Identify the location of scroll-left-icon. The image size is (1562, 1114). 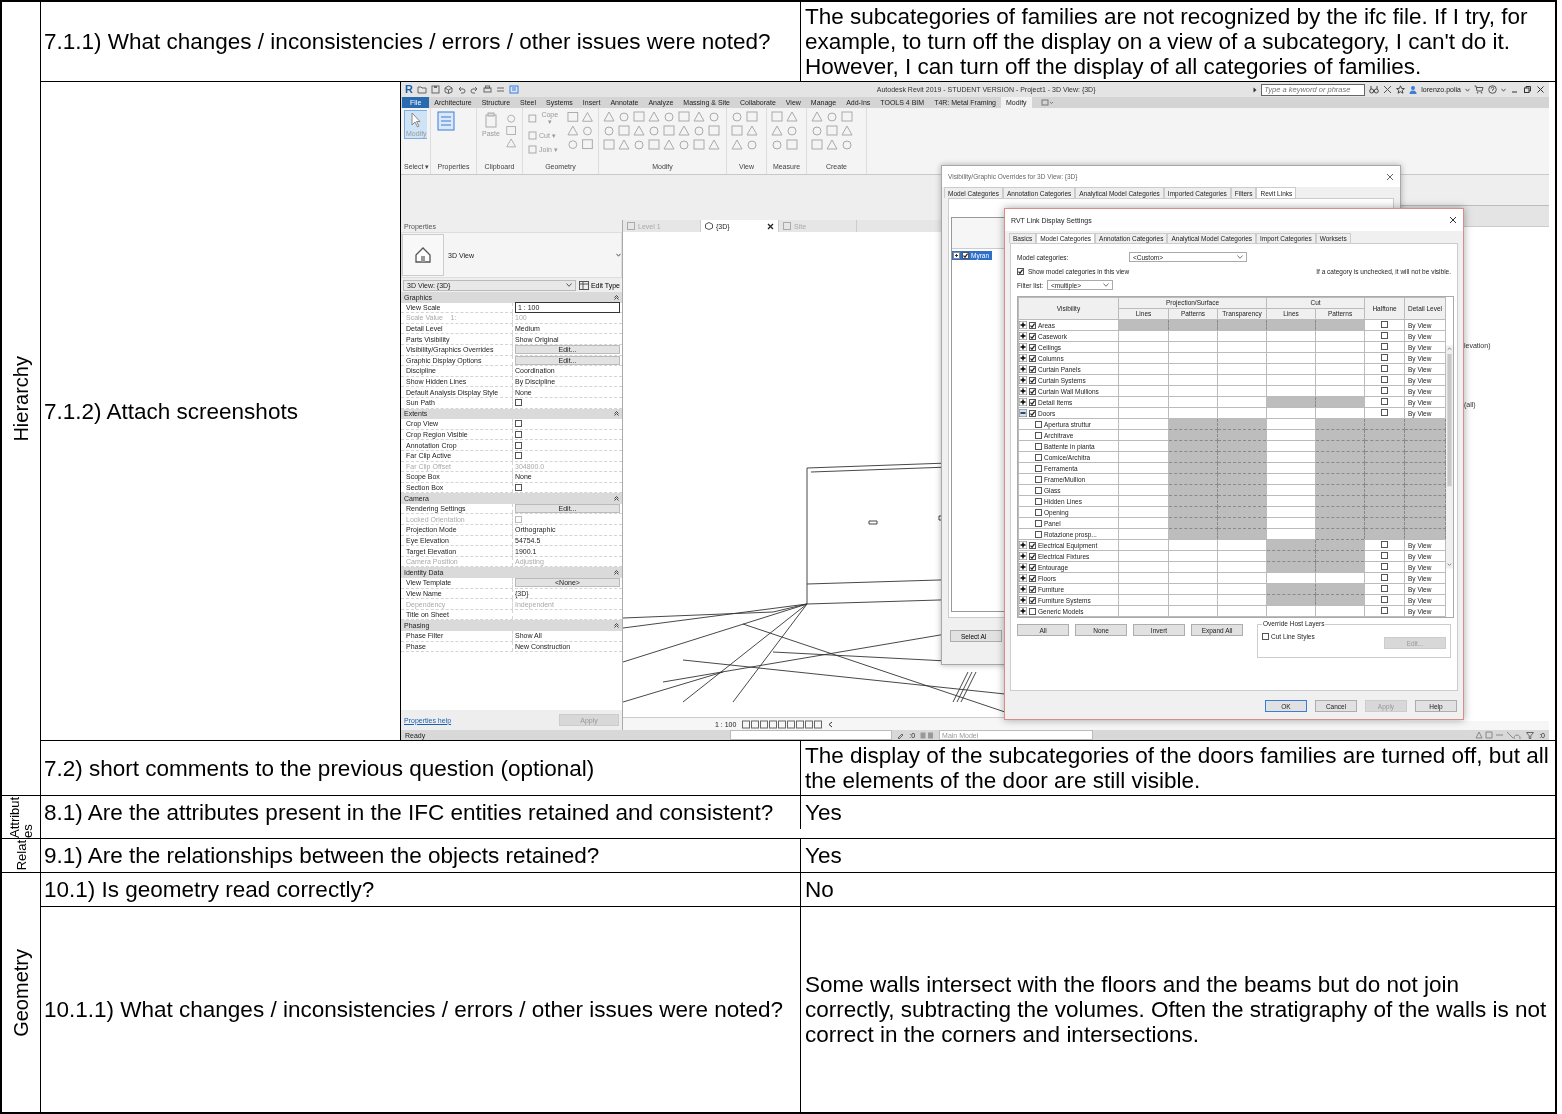
(831, 724).